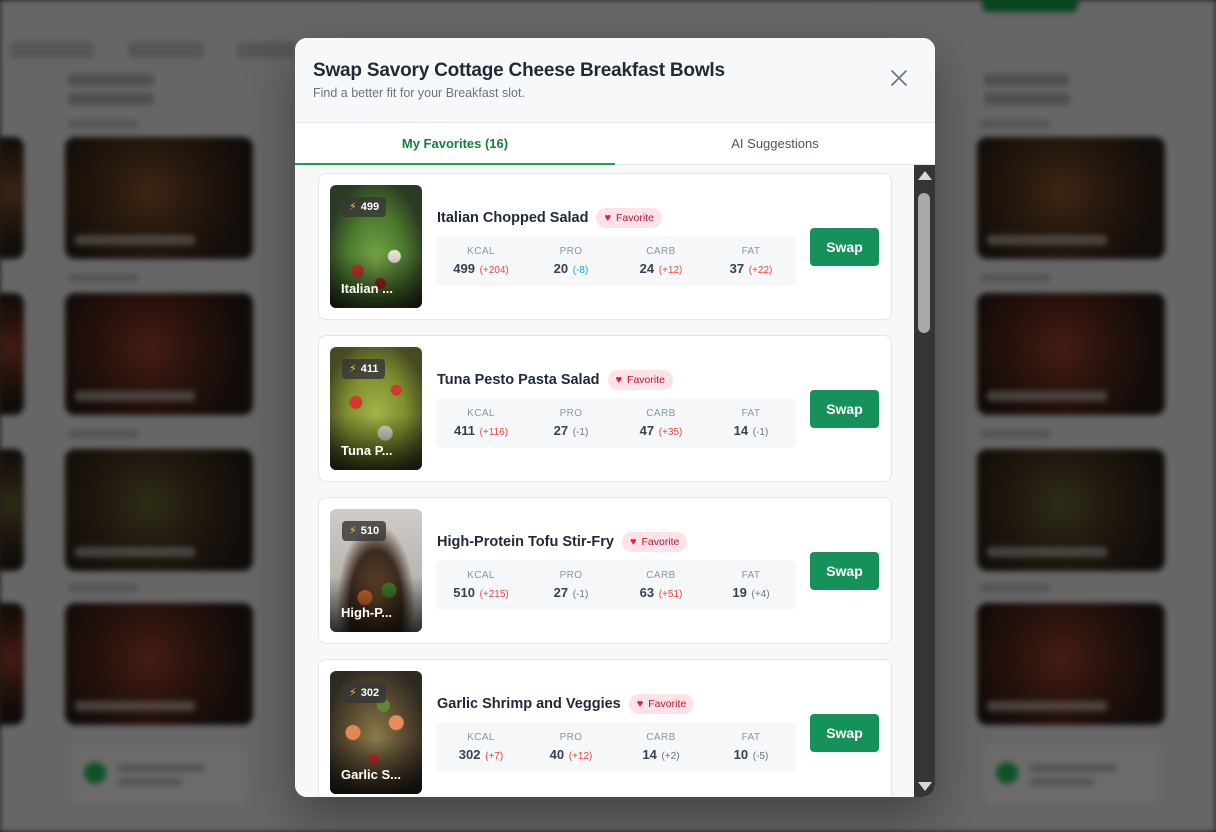 The height and width of the screenshot is (832, 1216). What do you see at coordinates (571, 268) in the screenshot?
I see `protein-value: 20 (-8)` at bounding box center [571, 268].